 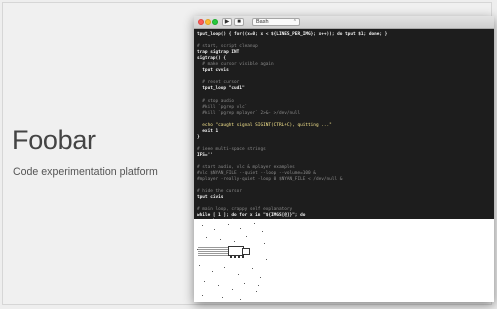 I want to click on stop-icon: ■, so click(x=239, y=22).